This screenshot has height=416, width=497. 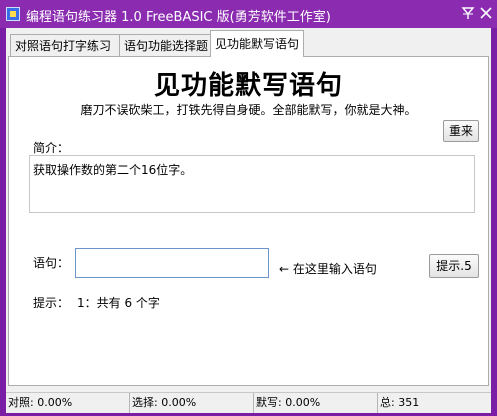 I want to click on status-dictation: 默写: 0.00%, so click(x=316, y=403).